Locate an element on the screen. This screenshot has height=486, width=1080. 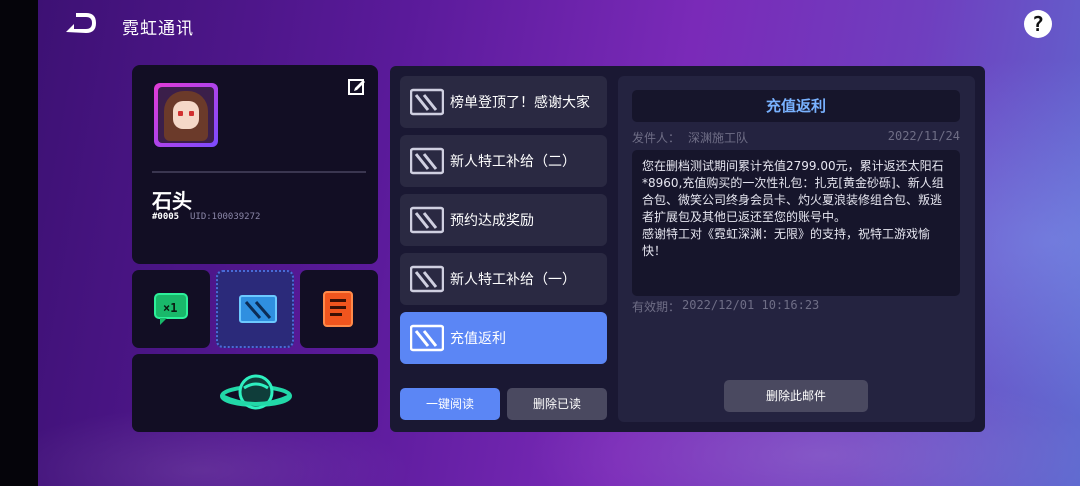
chat-tile: ×1 is located at coordinates (171, 309).